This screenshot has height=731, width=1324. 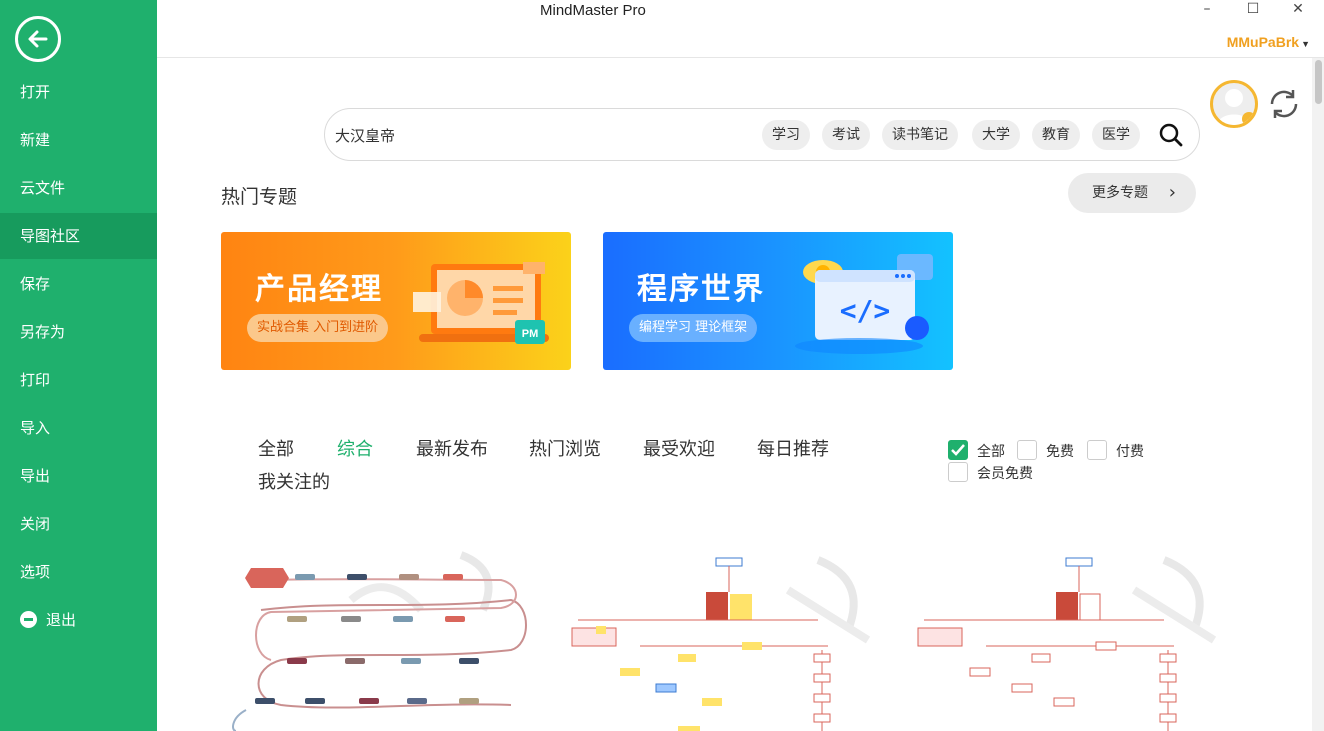 What do you see at coordinates (78, 284) in the screenshot?
I see `menu-save: 保存` at bounding box center [78, 284].